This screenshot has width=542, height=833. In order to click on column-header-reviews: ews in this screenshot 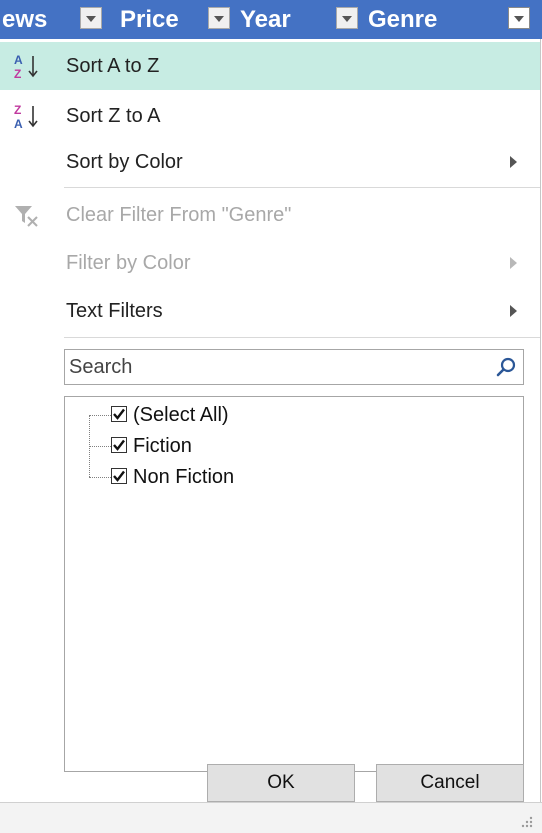, I will do `click(24, 20)`.